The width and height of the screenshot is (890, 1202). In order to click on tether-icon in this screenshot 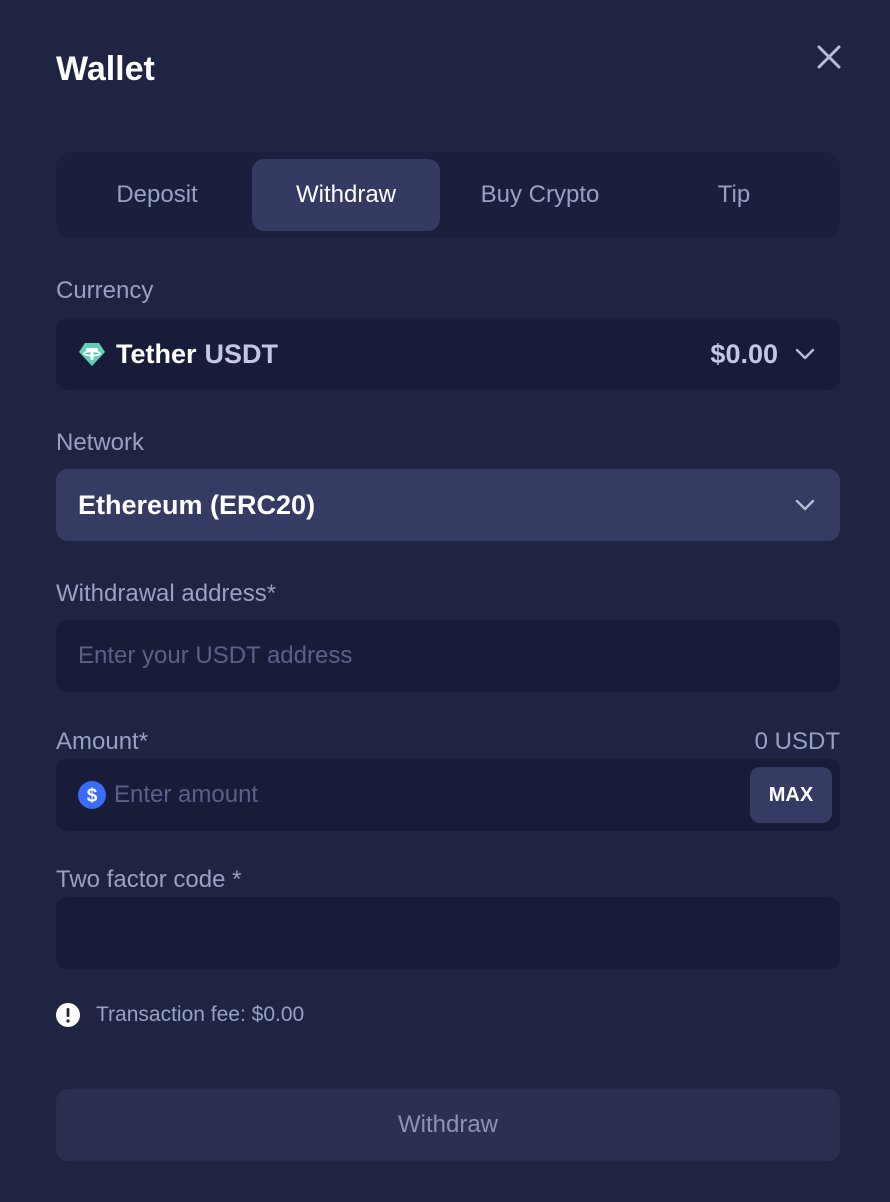, I will do `click(92, 354)`.